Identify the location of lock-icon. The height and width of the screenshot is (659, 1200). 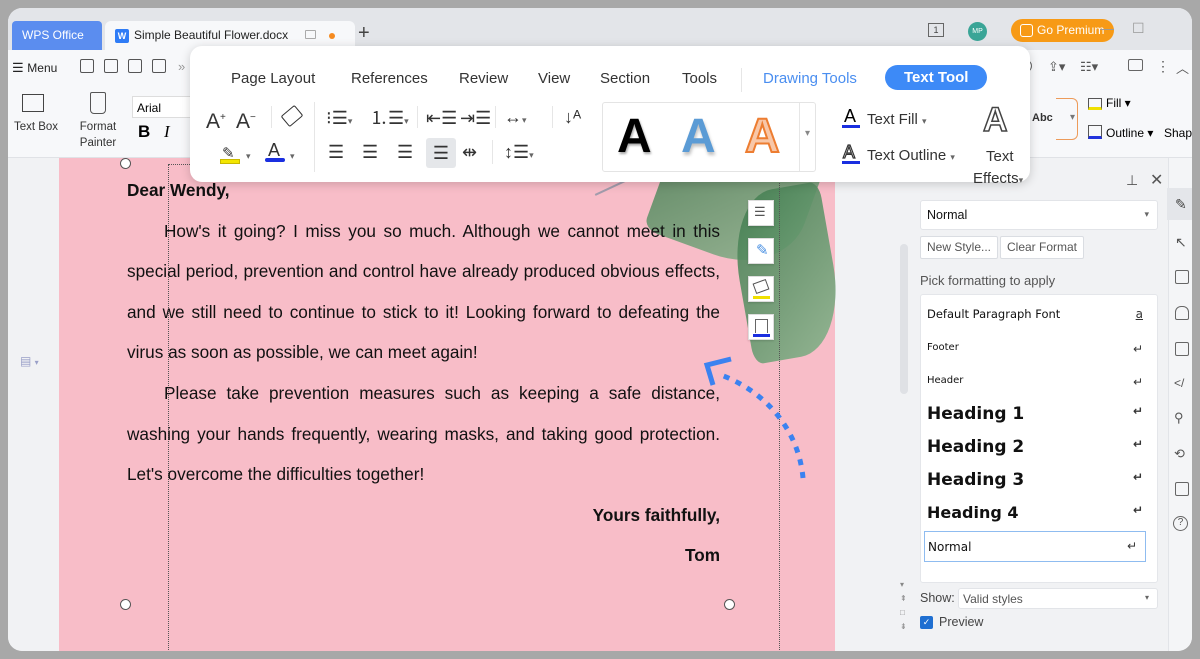
(1182, 313).